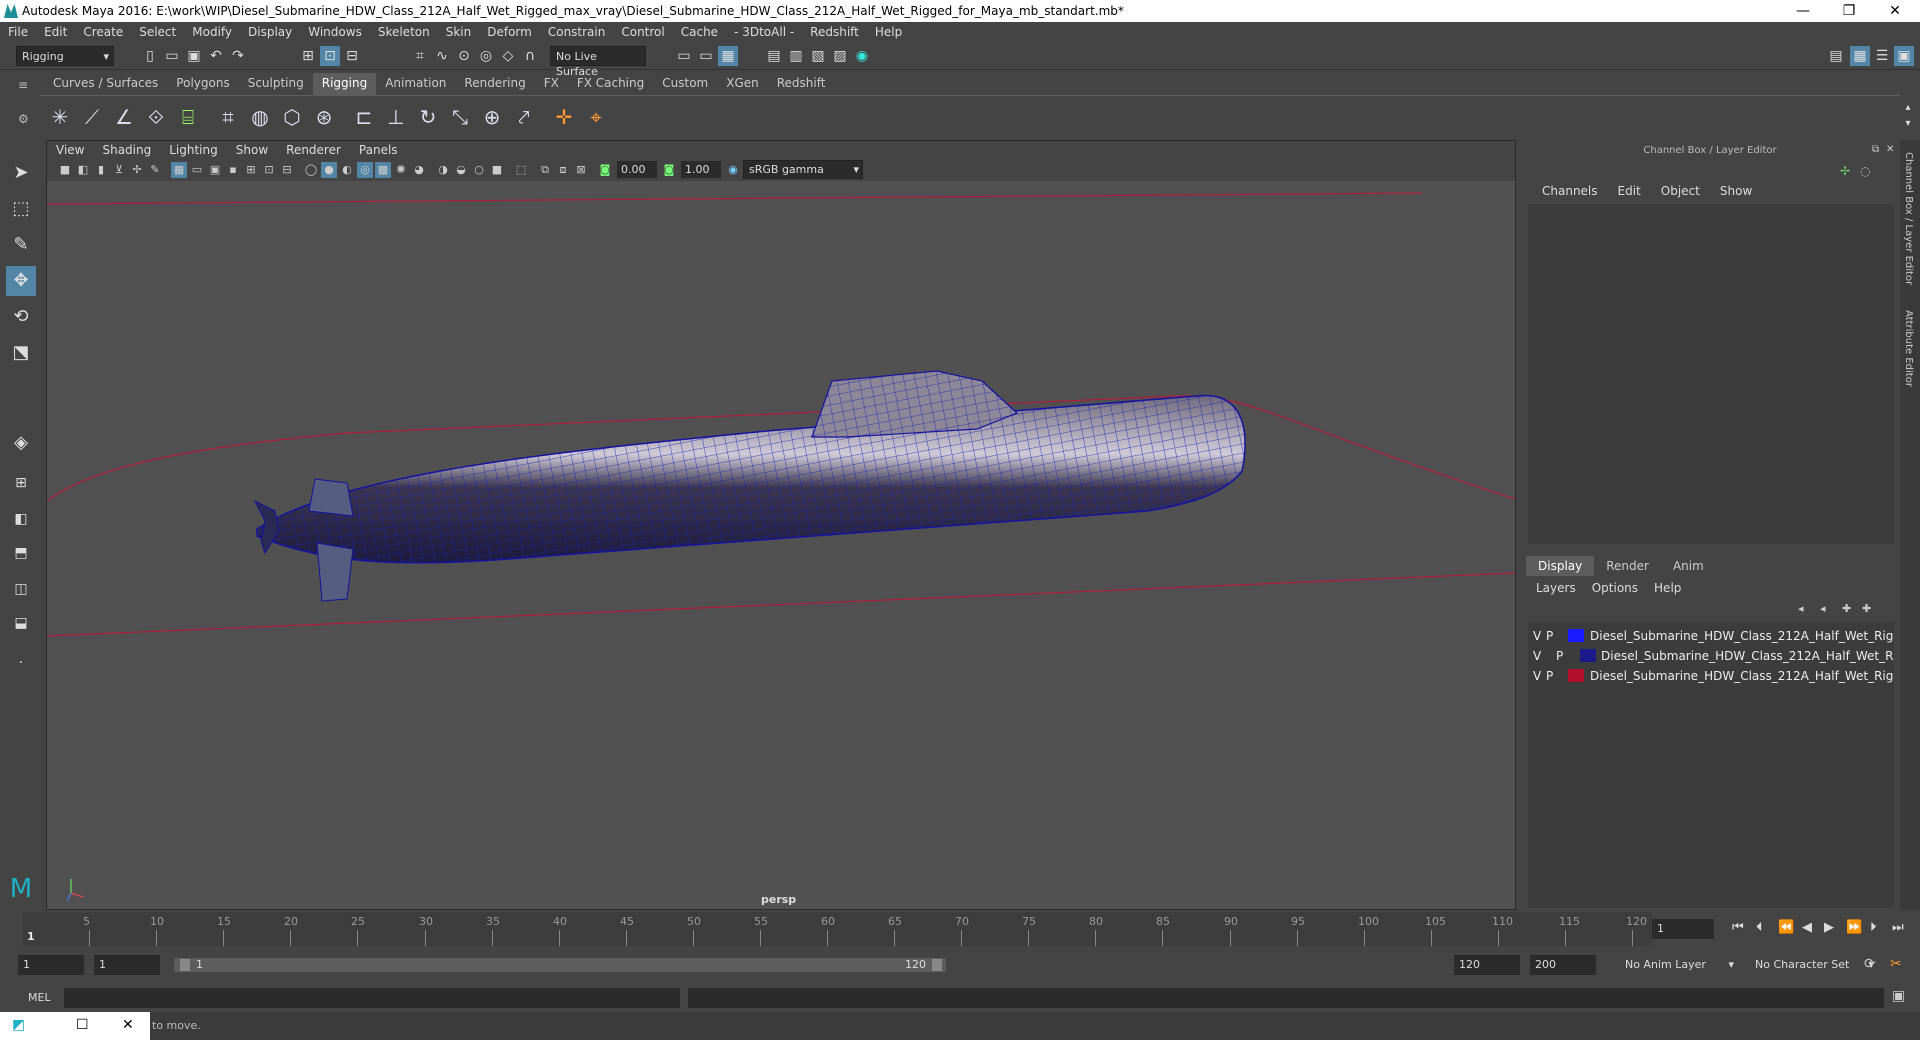  Describe the element at coordinates (1875, 149) in the screenshot. I see `float-panel-icon: ⧉` at that location.